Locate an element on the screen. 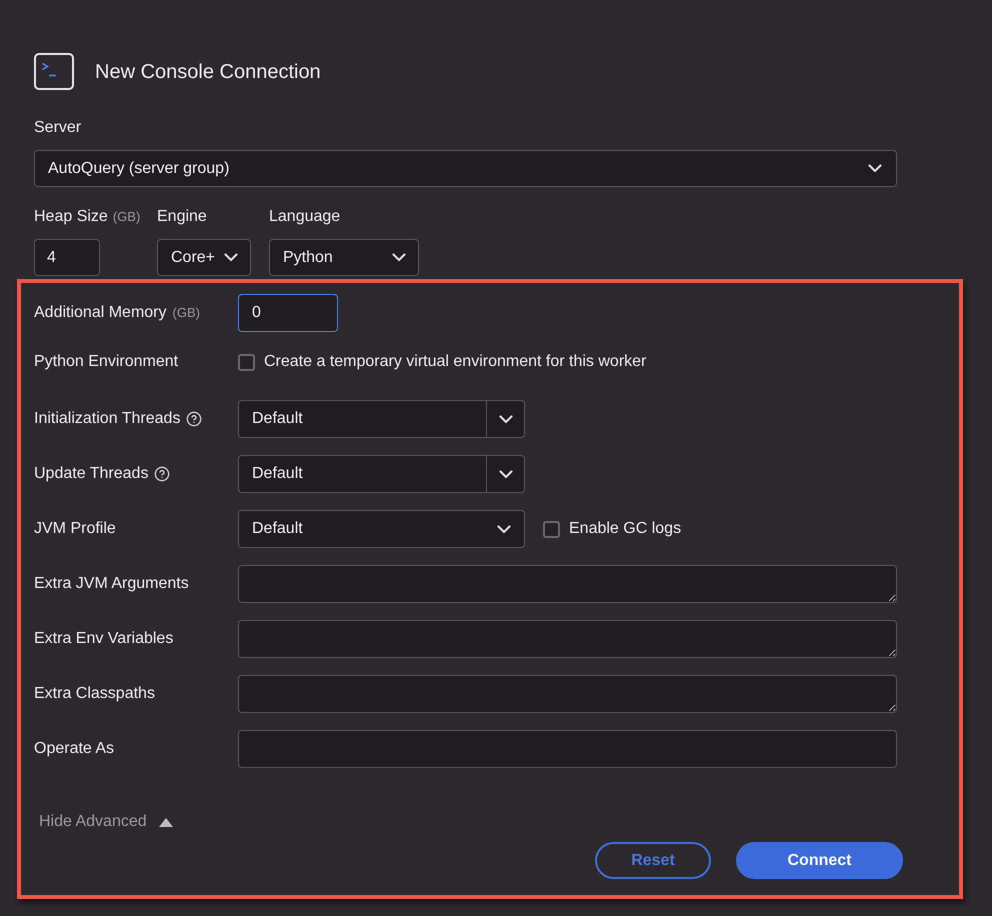 The image size is (992, 916). dialog-title: New Console Connection is located at coordinates (208, 72).